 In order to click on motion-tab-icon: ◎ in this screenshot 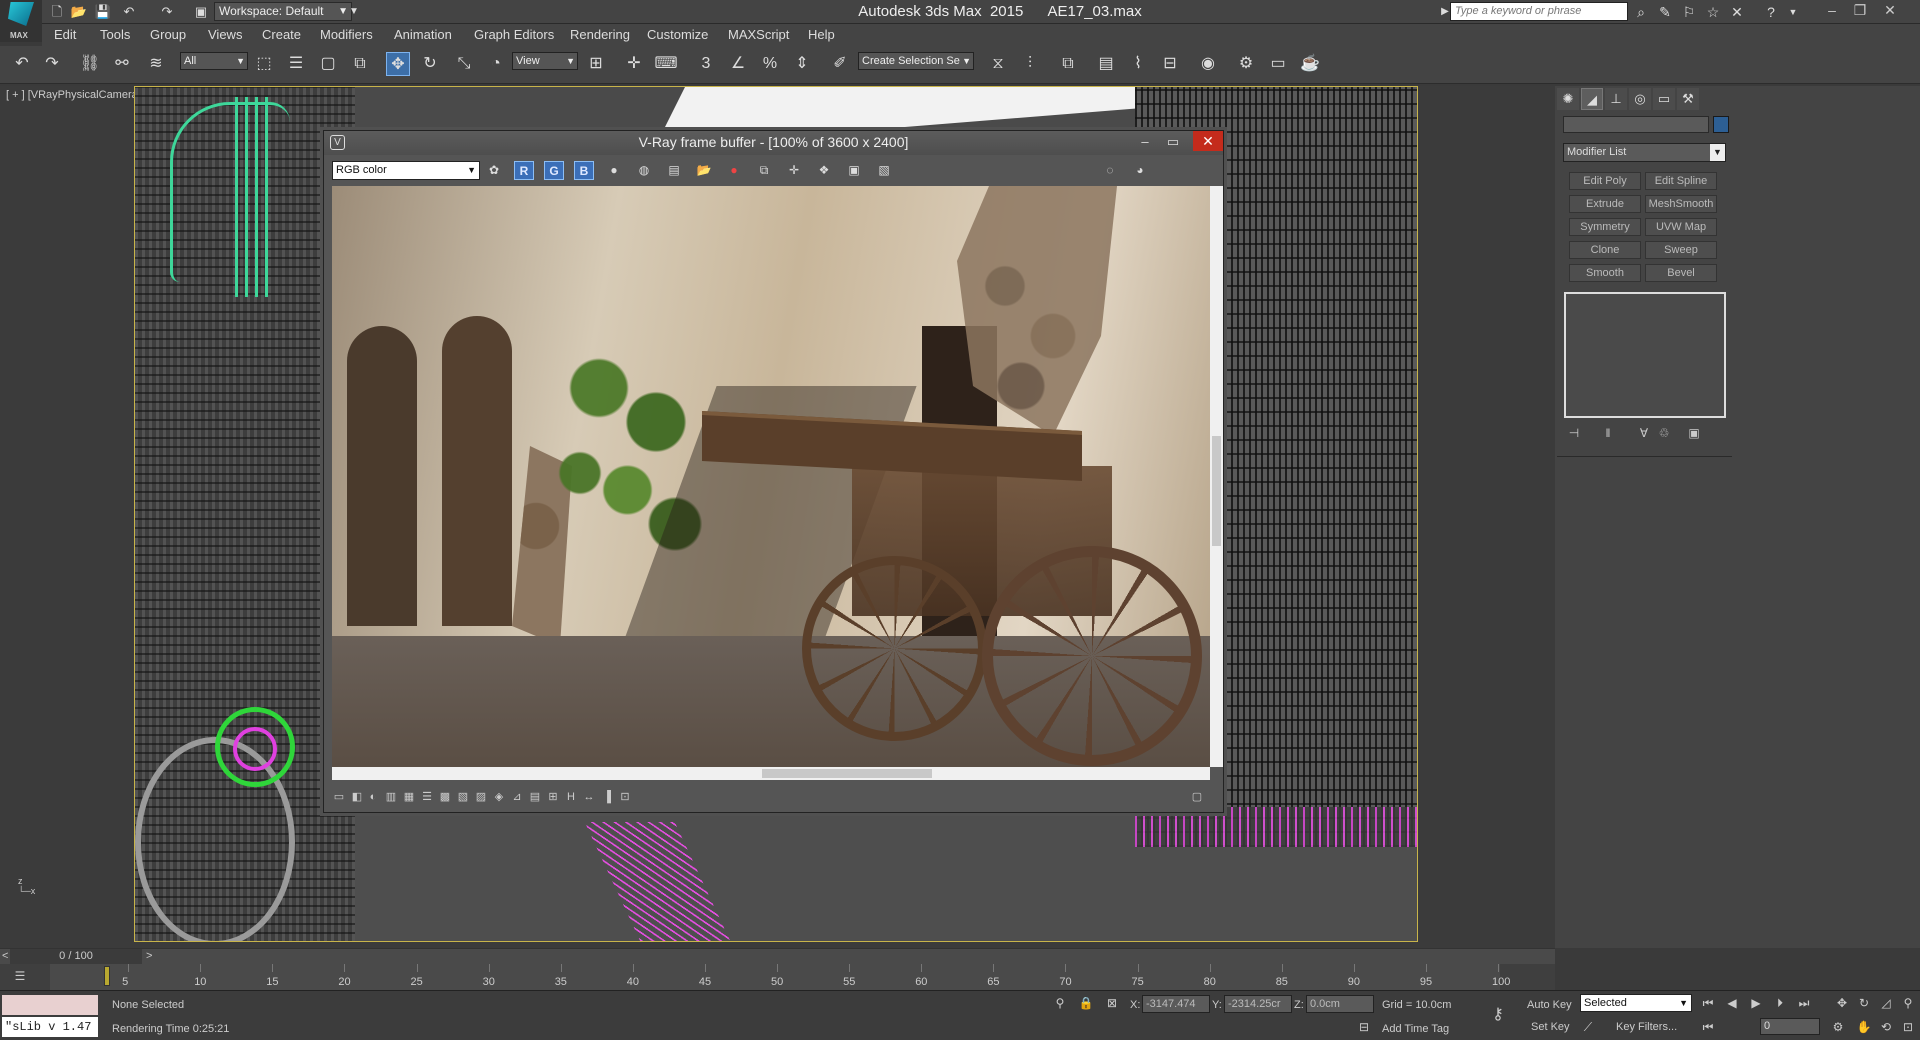, I will do `click(1640, 99)`.